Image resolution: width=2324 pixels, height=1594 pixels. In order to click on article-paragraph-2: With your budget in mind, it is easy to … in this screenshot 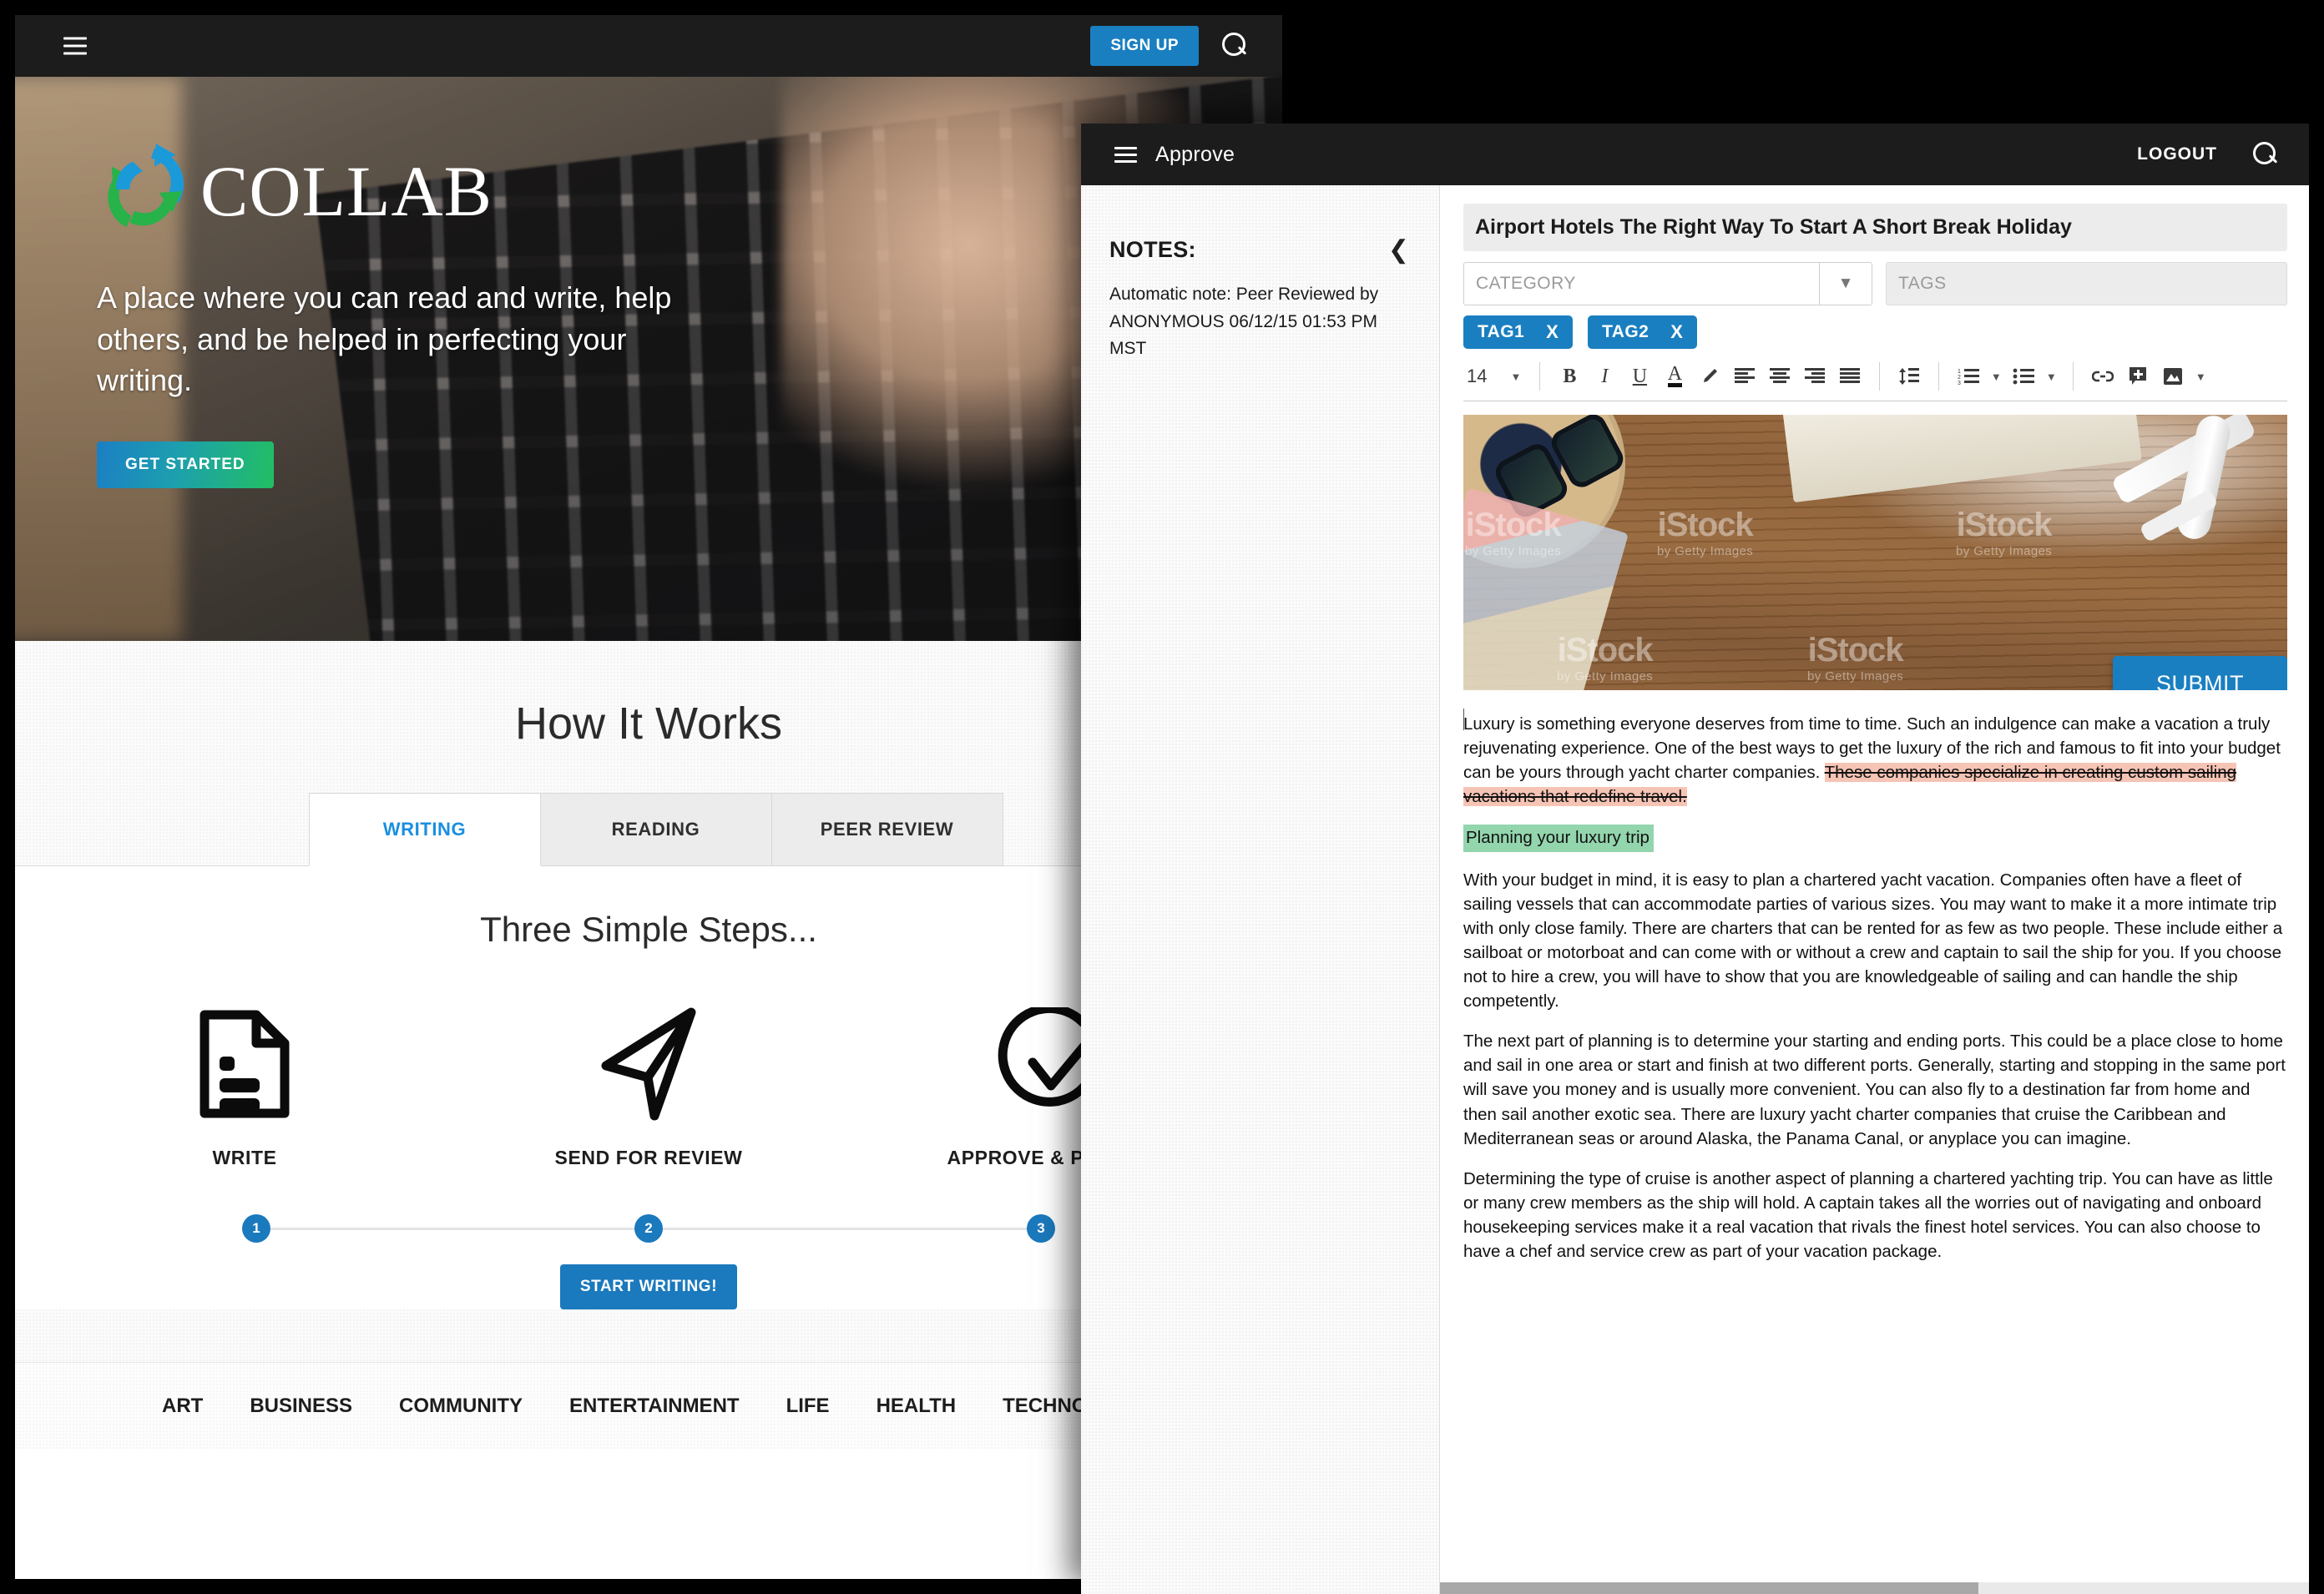, I will do `click(1873, 940)`.